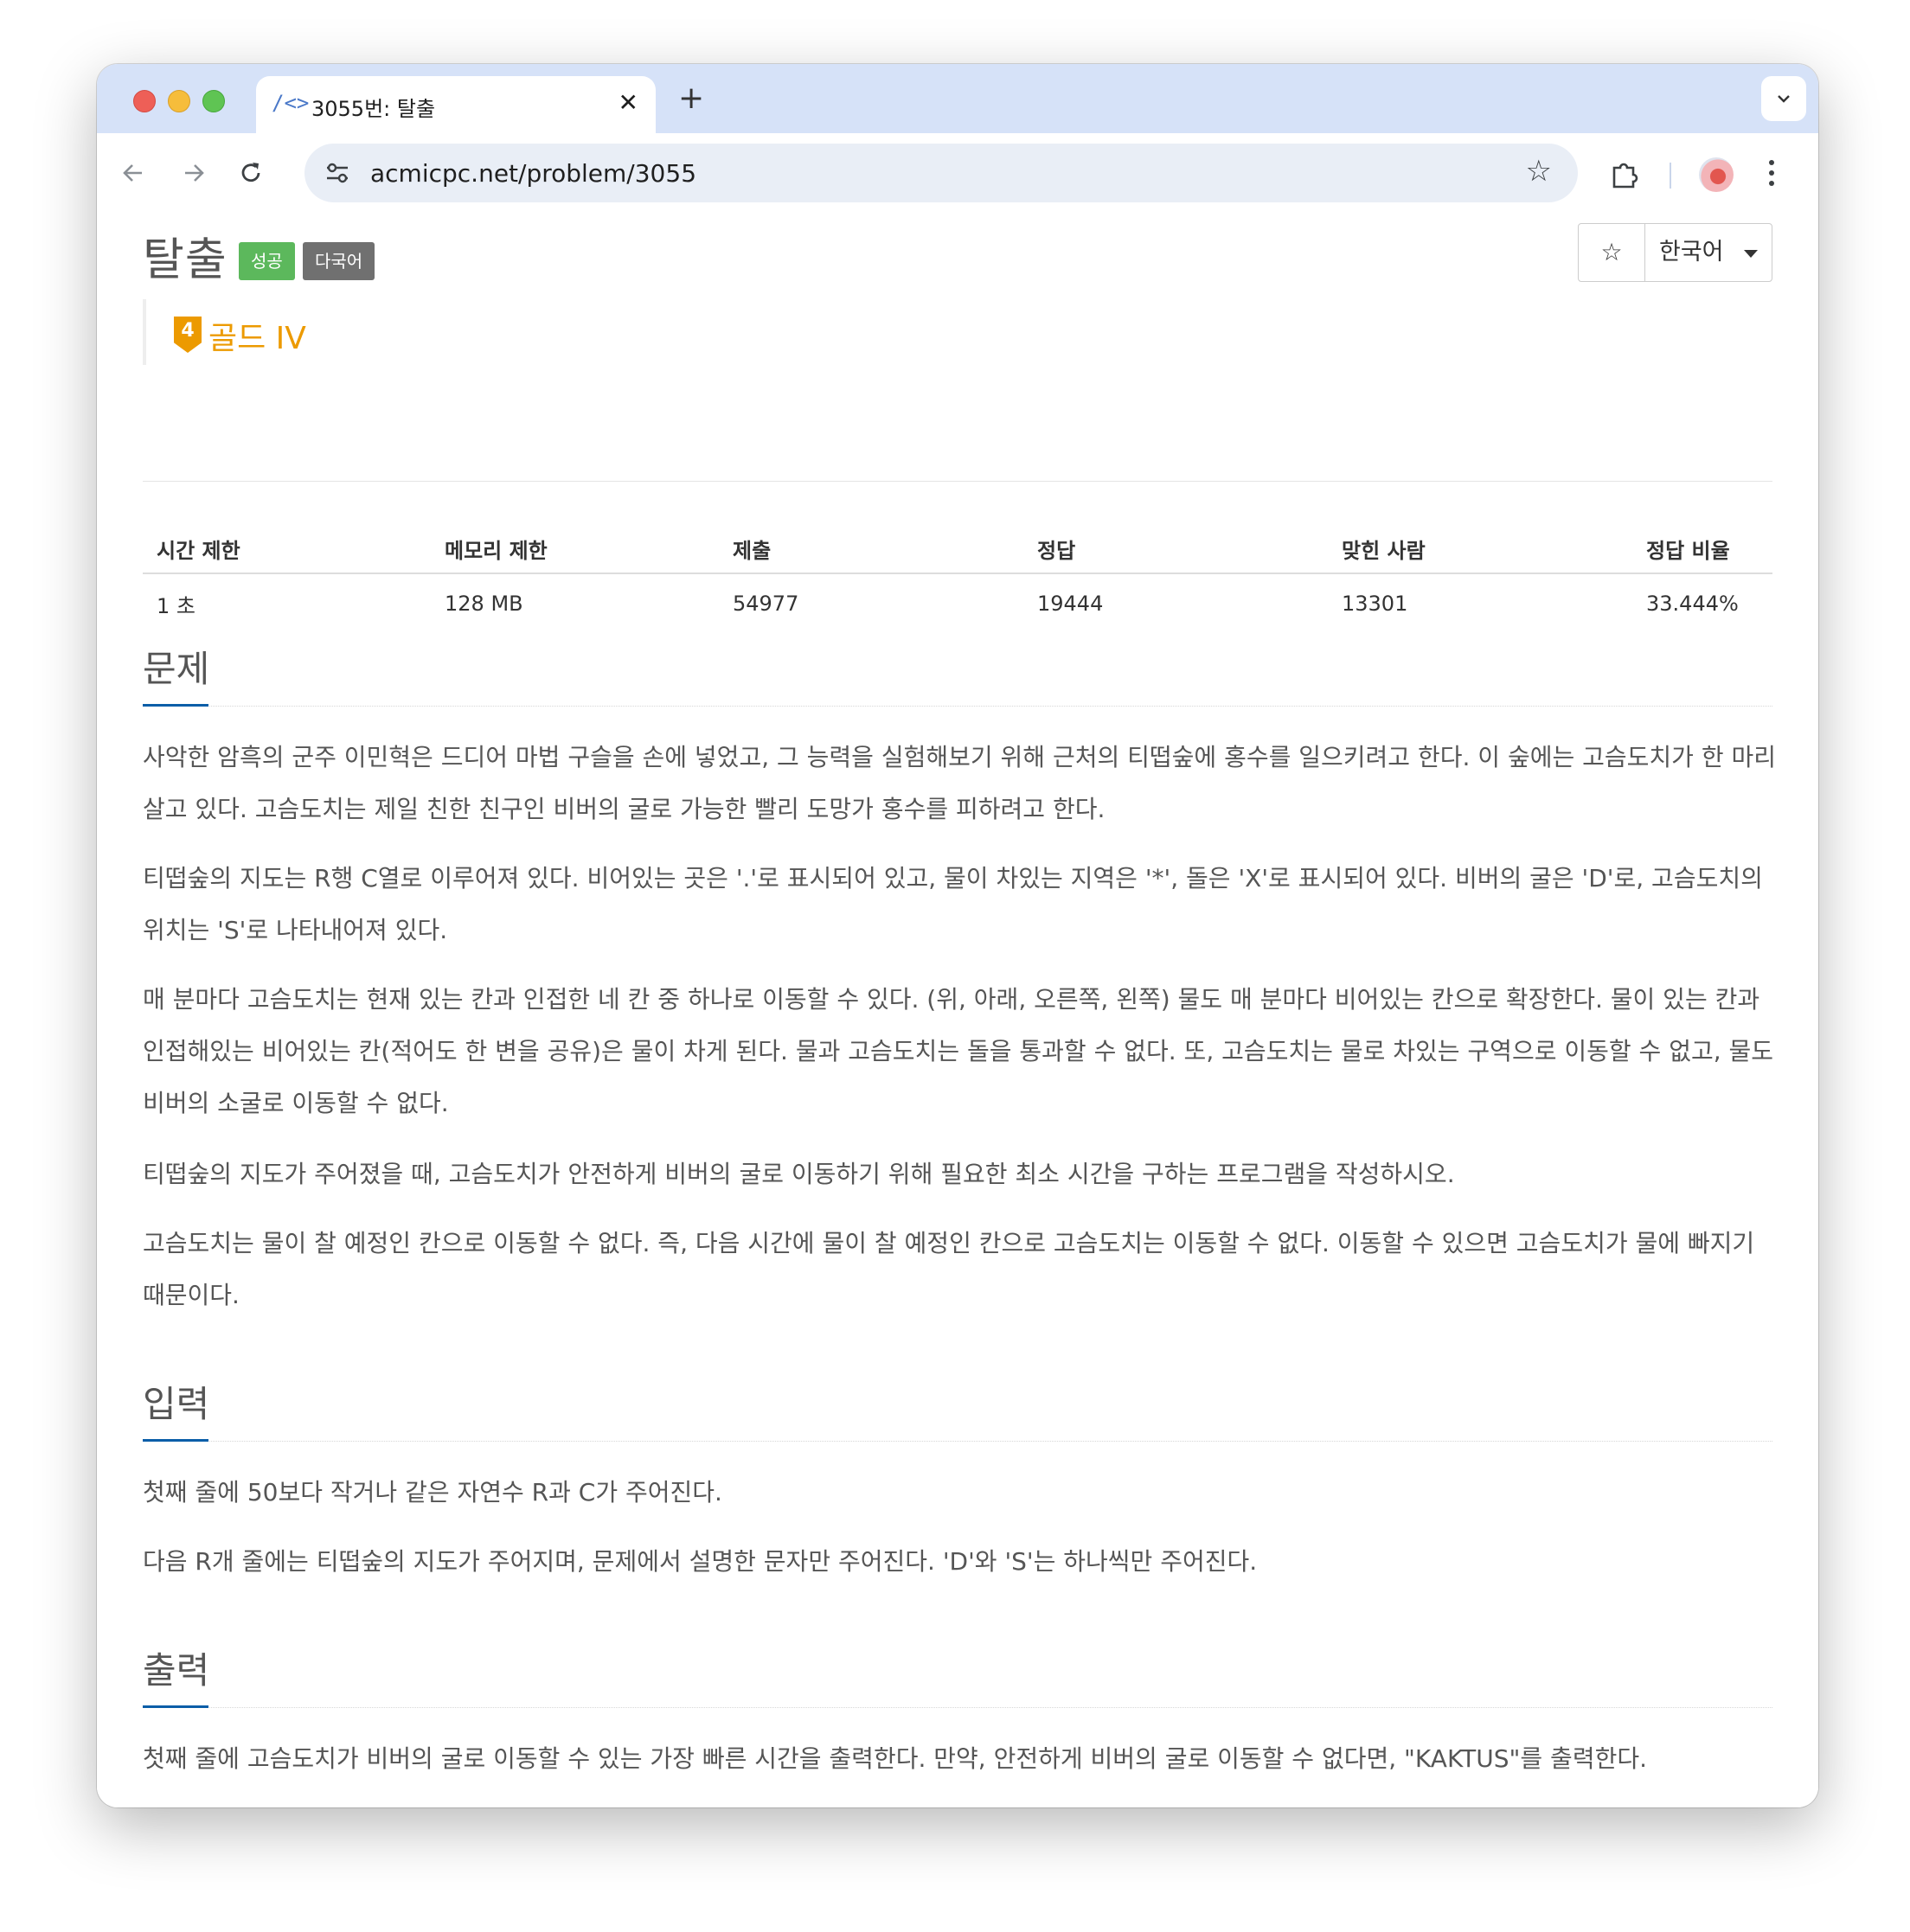 This screenshot has width=1910, height=1932. Describe the element at coordinates (213, 101) in the screenshot. I see `maximize-window-button` at that location.